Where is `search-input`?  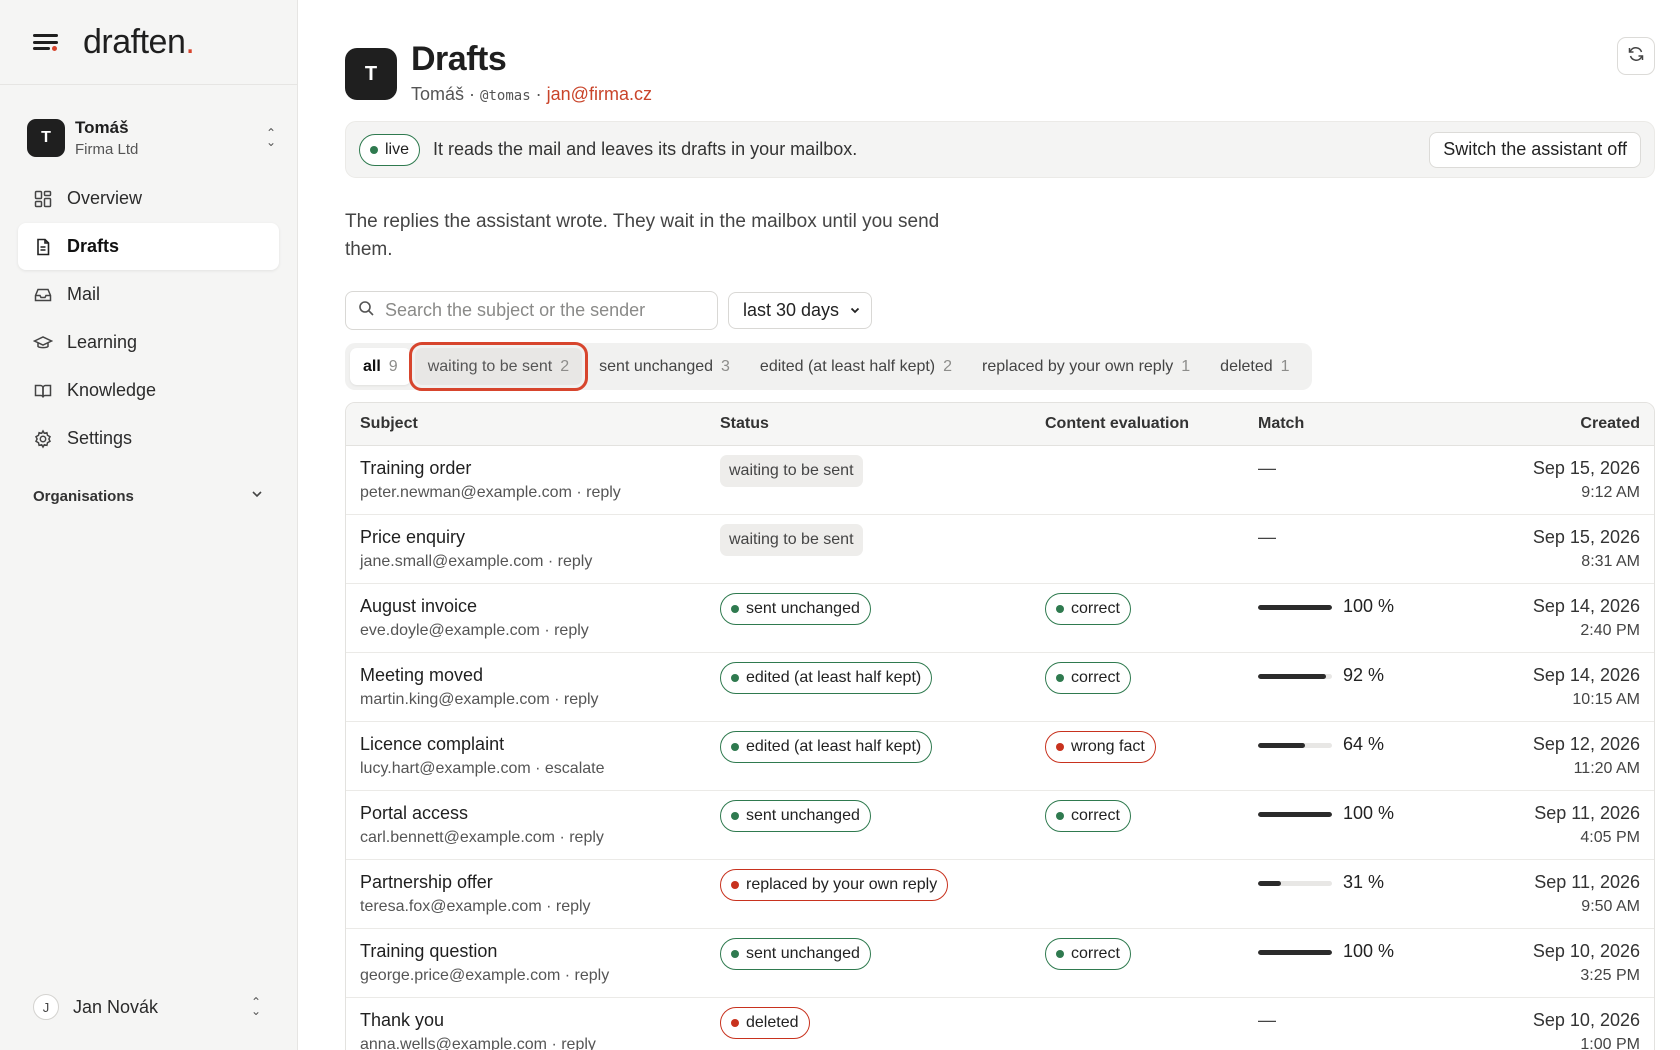 search-input is located at coordinates (545, 310).